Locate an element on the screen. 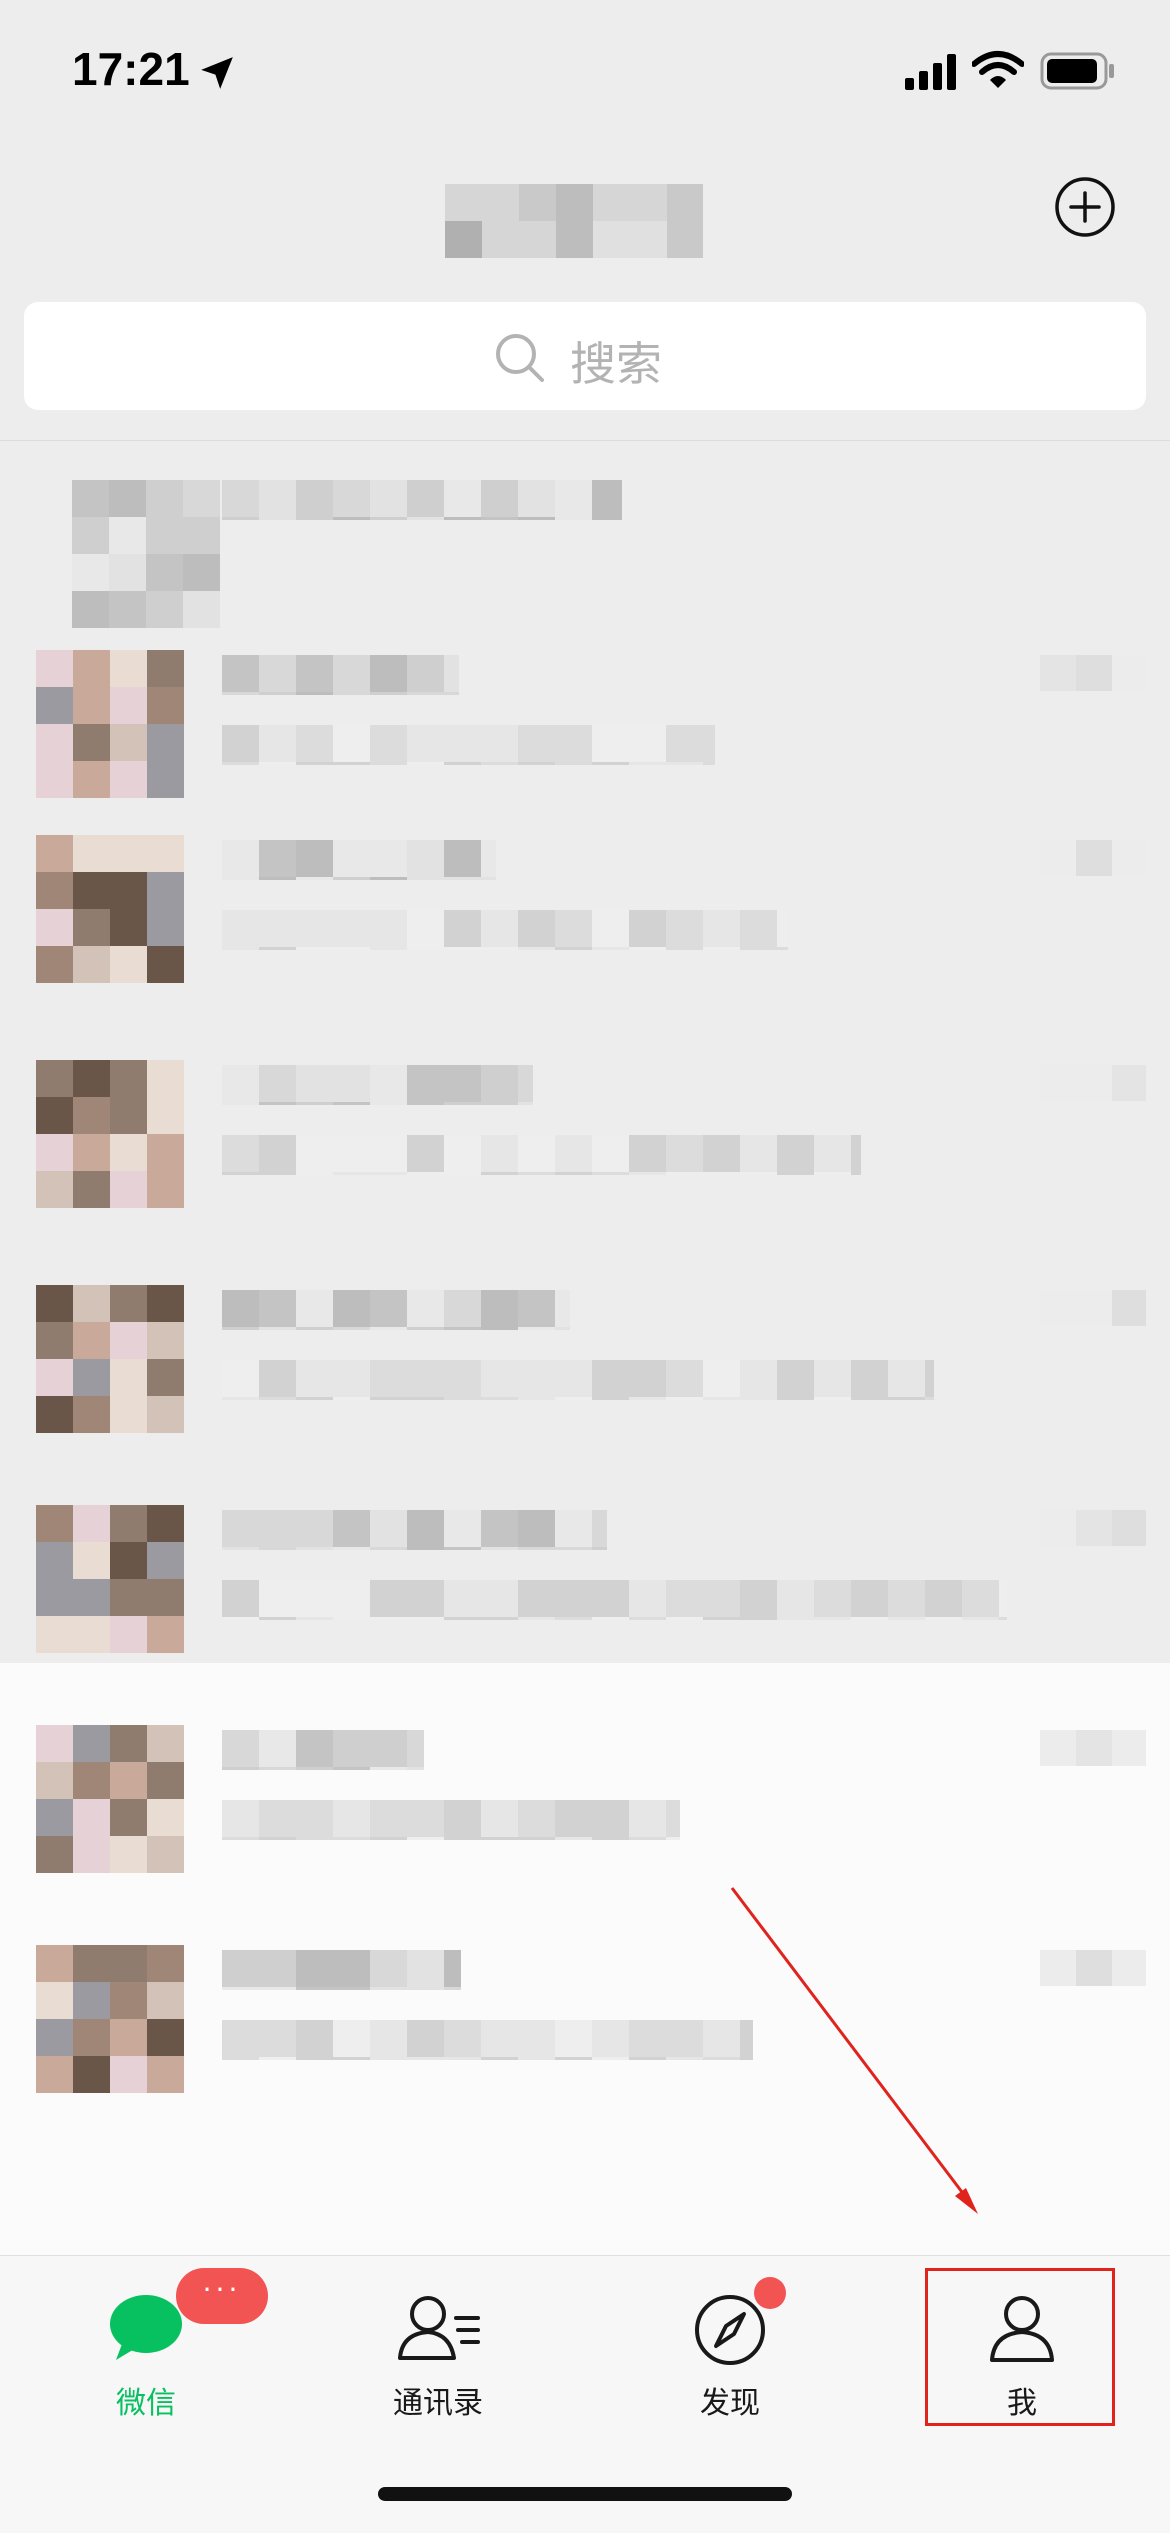  tab-label-discover: 发现 is located at coordinates (730, 2403).